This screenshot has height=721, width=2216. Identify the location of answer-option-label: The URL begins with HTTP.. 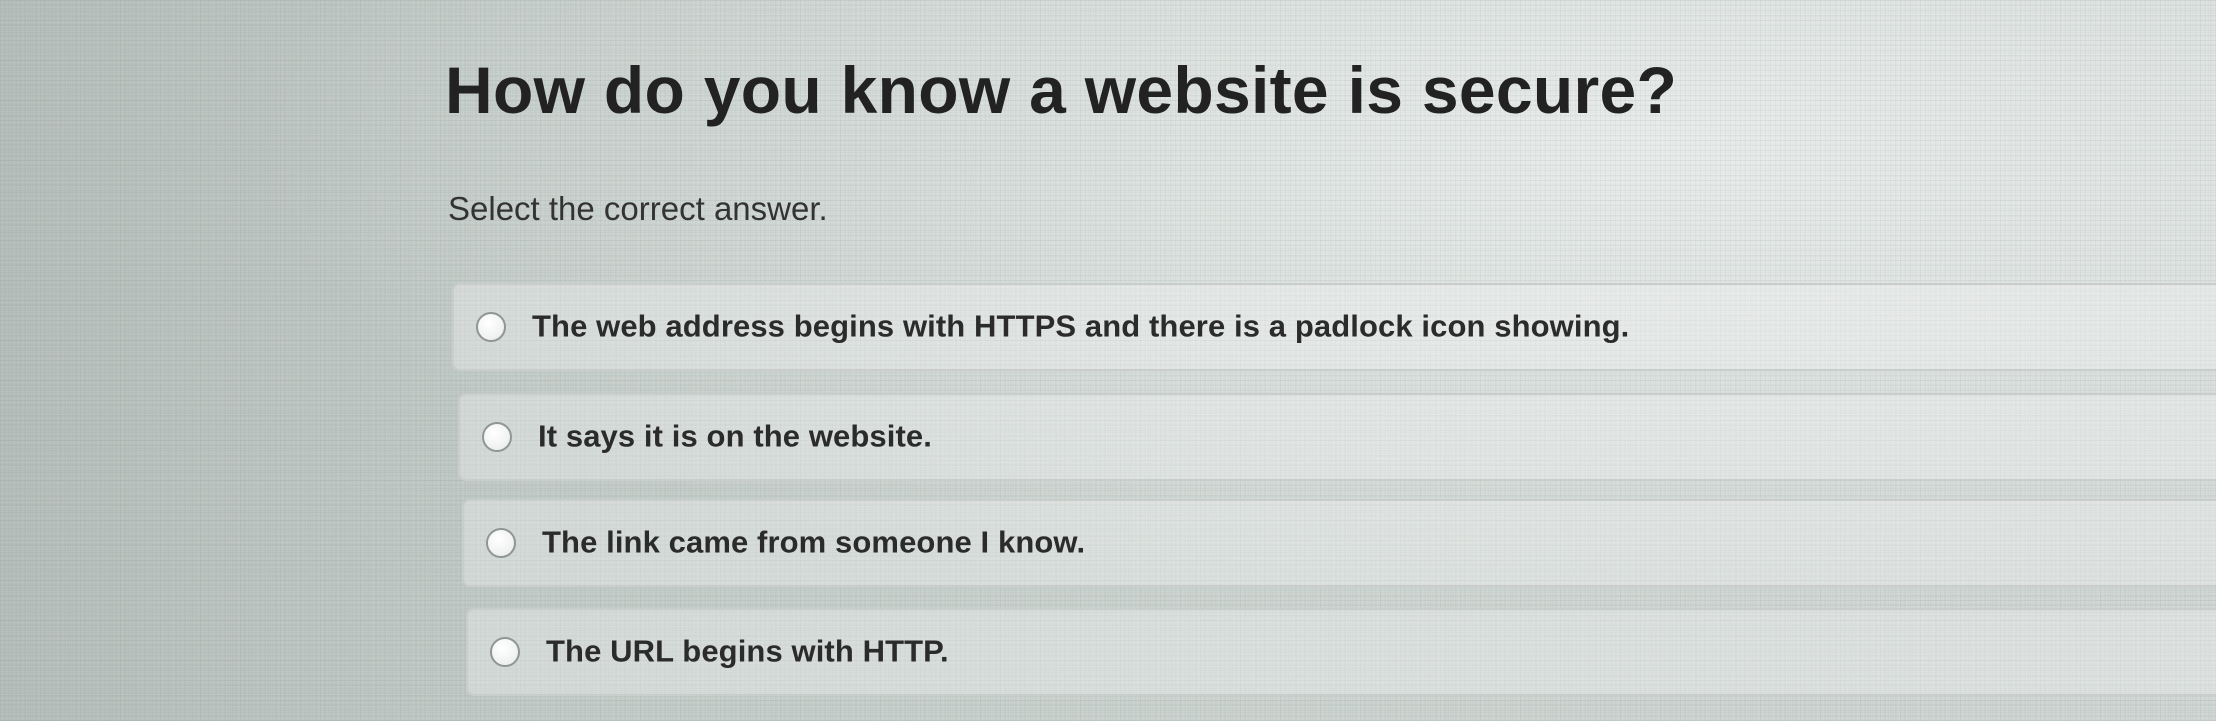
(747, 651).